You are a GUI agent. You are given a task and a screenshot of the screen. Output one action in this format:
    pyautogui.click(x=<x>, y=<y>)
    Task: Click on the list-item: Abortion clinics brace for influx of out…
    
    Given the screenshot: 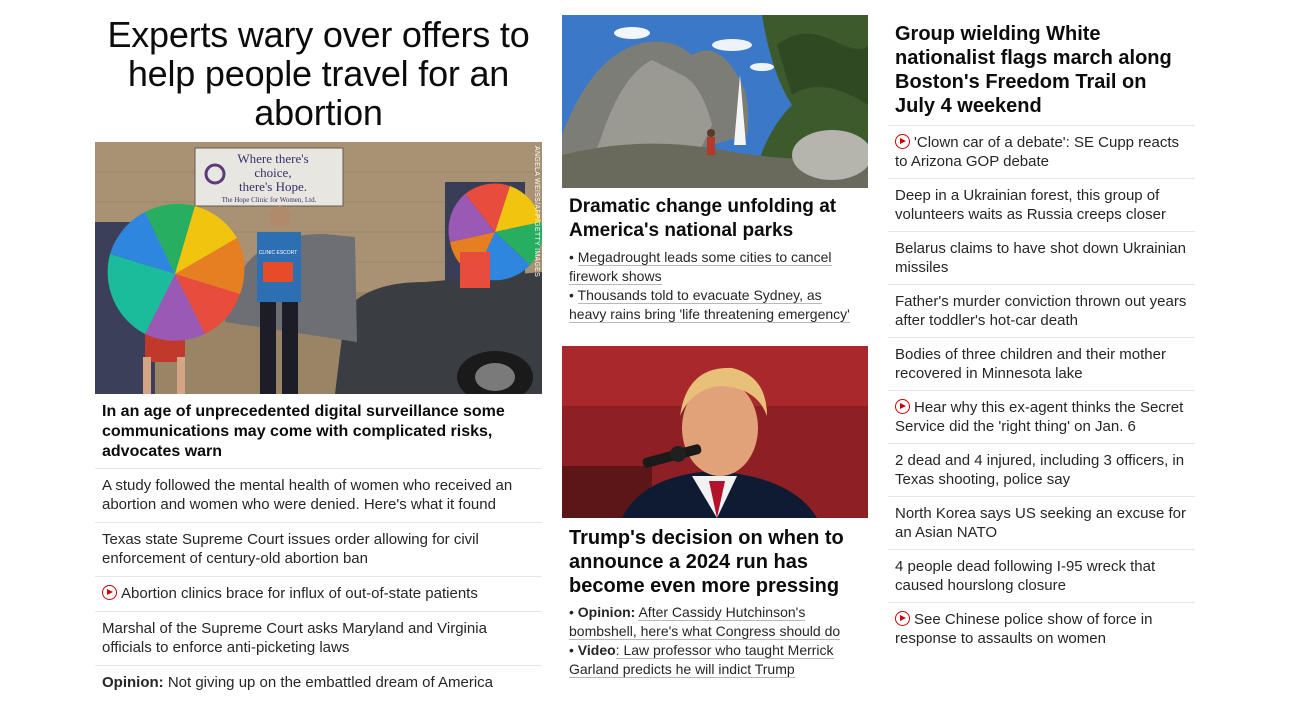 What is the action you would take?
    pyautogui.click(x=318, y=593)
    